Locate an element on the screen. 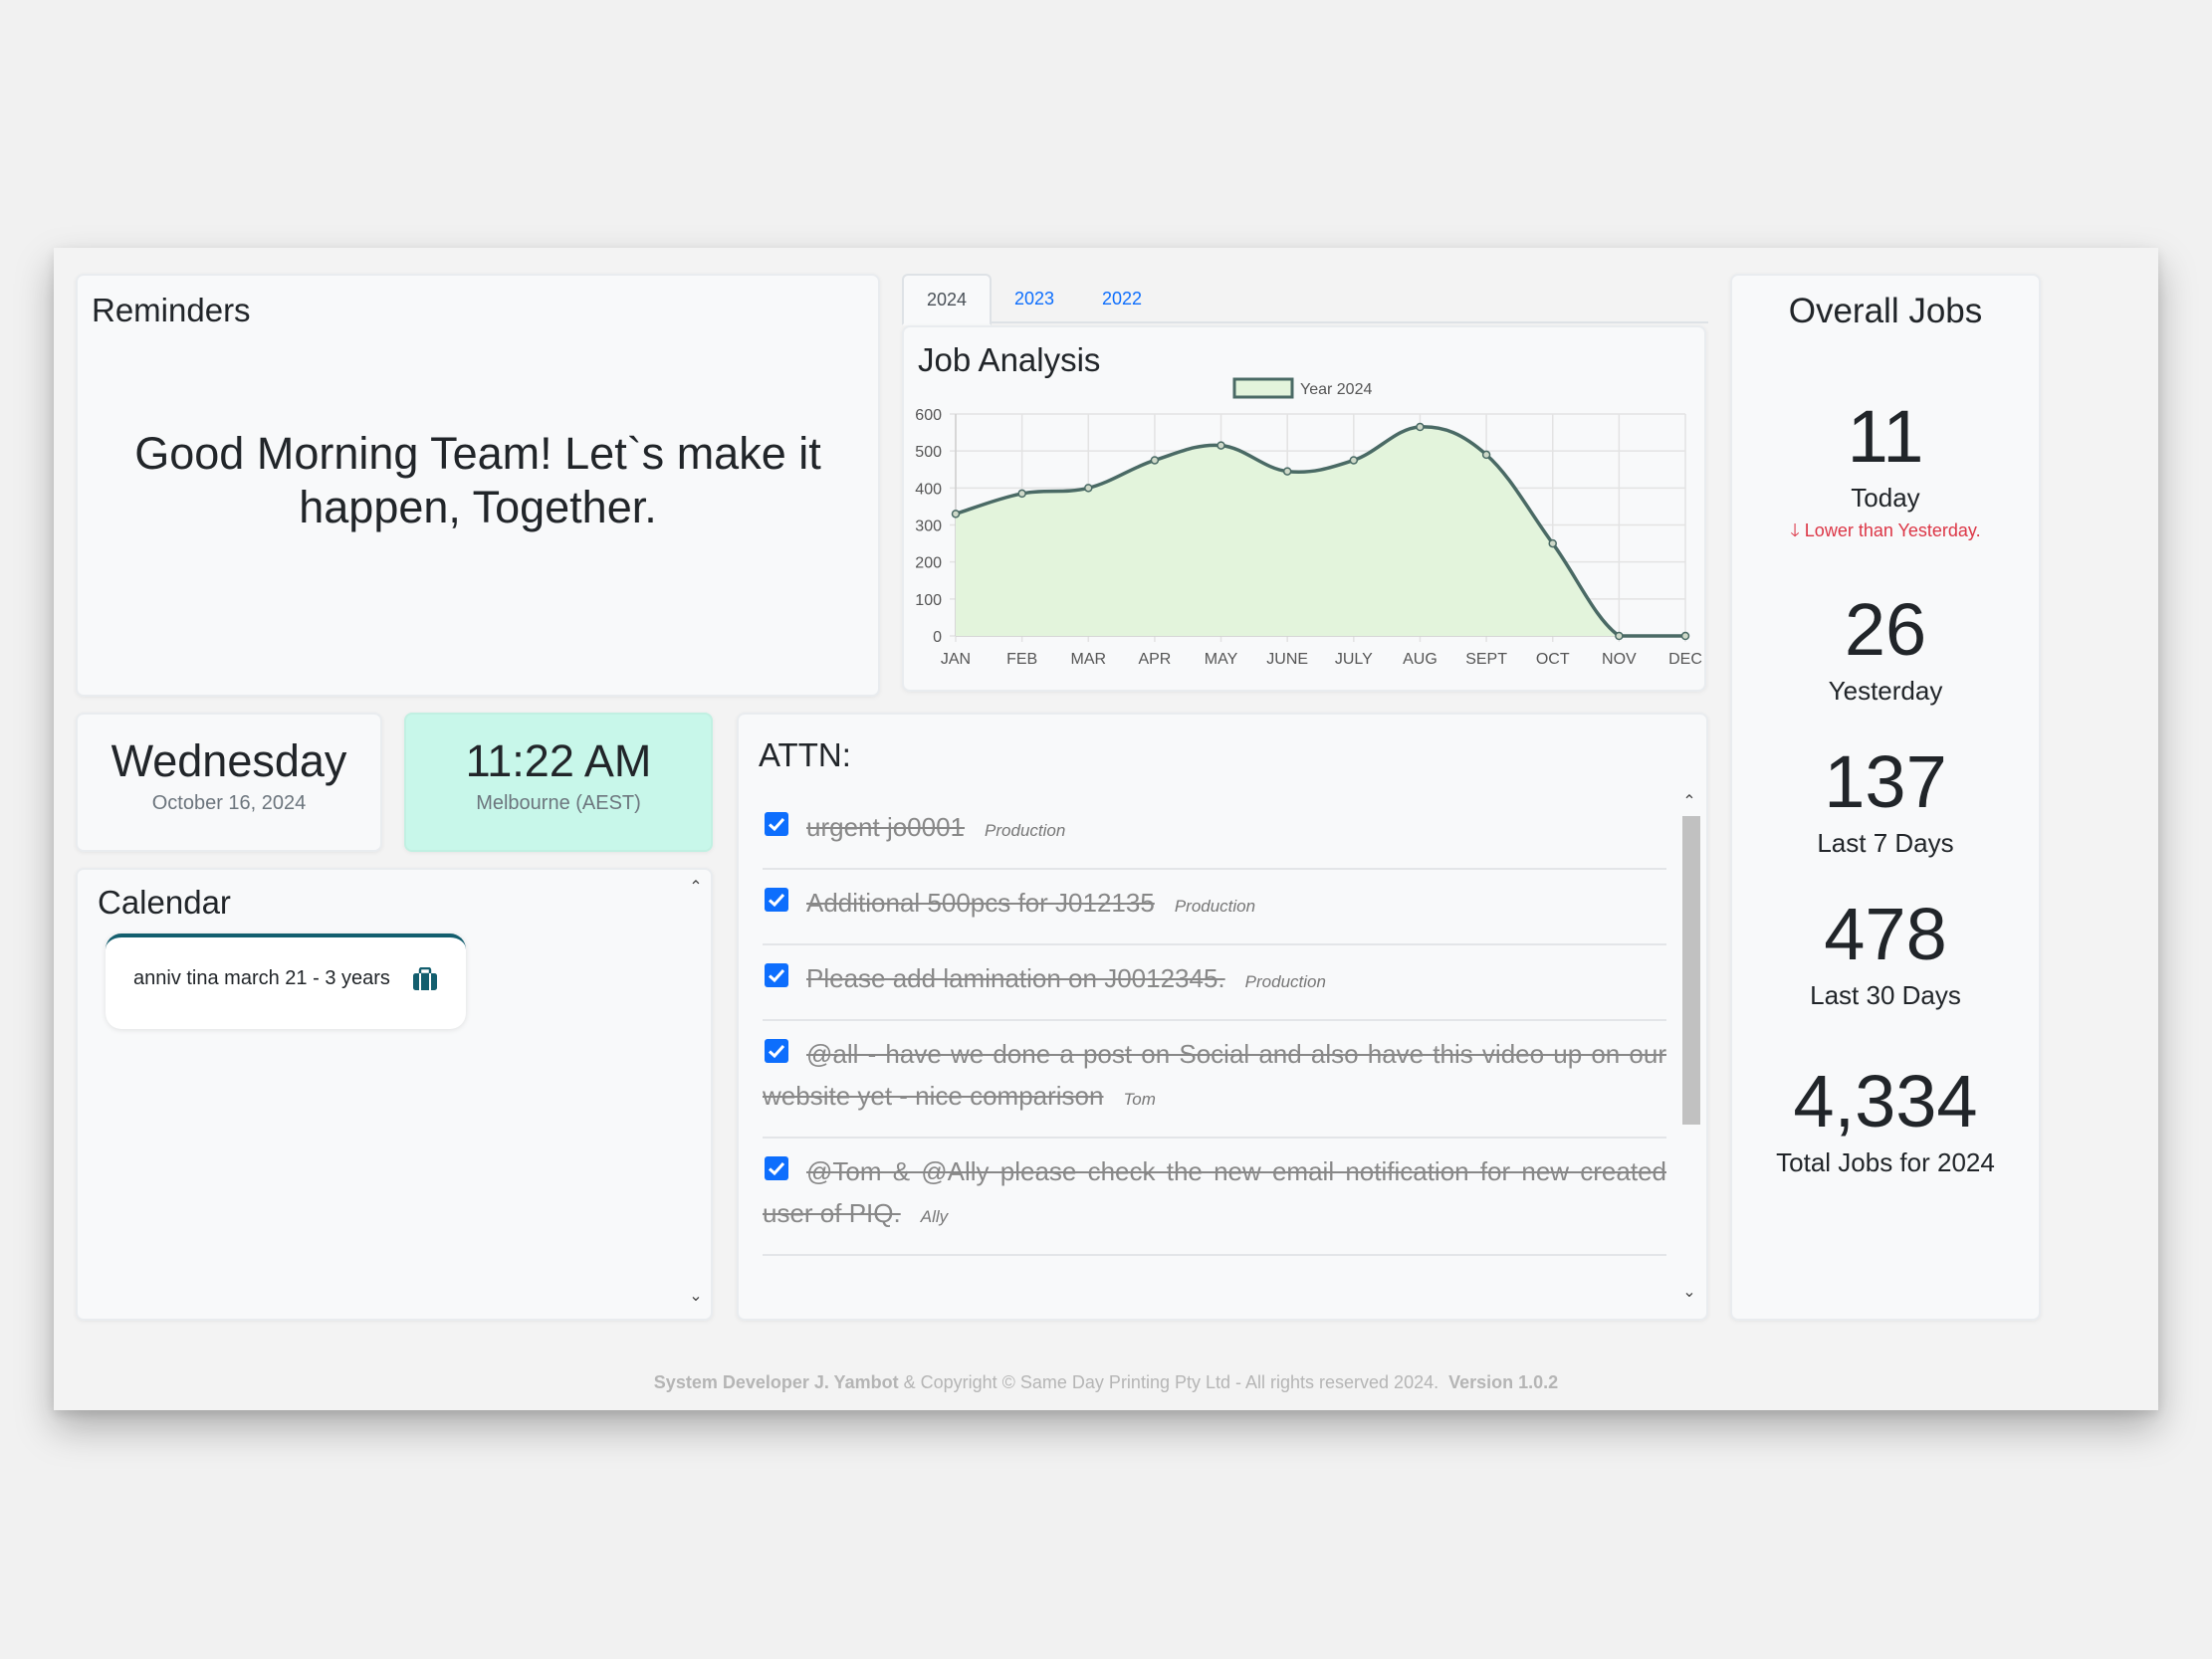 The image size is (2212, 1659). footer-developer: System Developer J. Yambot is located at coordinates (776, 1382).